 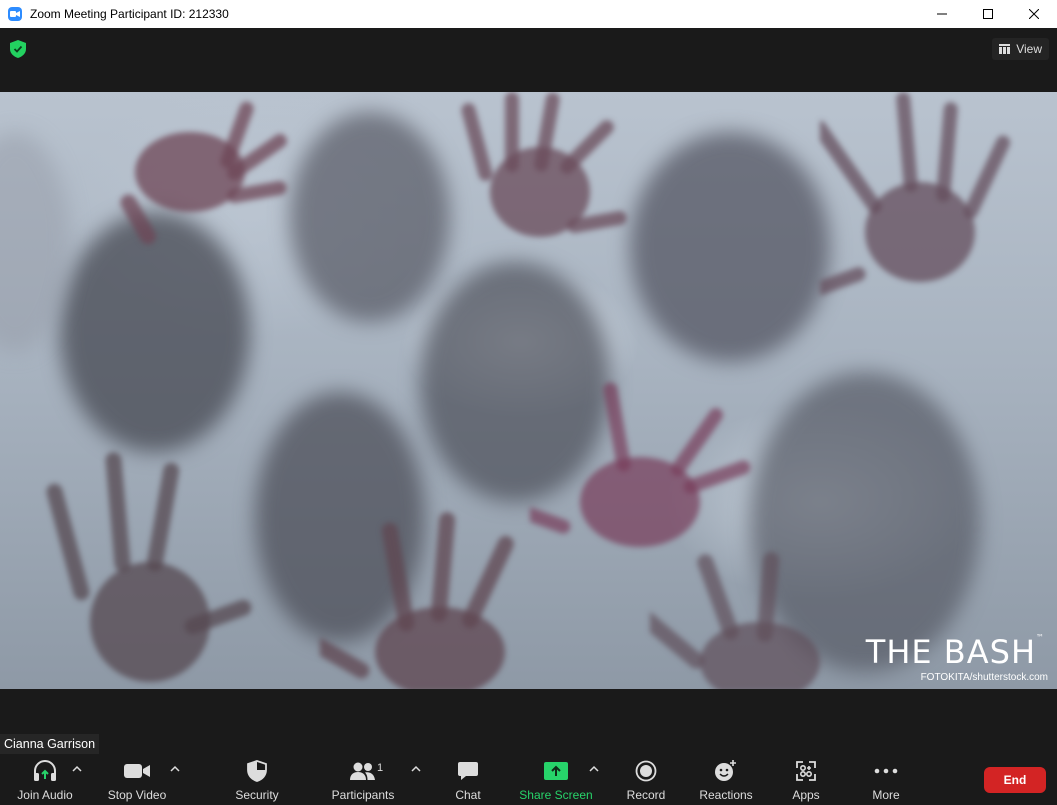 I want to click on encryption-shield-icon, so click(x=18, y=49).